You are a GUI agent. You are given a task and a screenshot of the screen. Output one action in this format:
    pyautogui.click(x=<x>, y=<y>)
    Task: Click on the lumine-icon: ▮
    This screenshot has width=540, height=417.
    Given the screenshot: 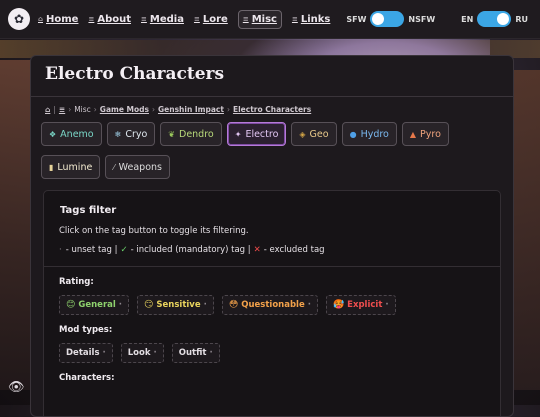 What is the action you would take?
    pyautogui.click(x=51, y=167)
    